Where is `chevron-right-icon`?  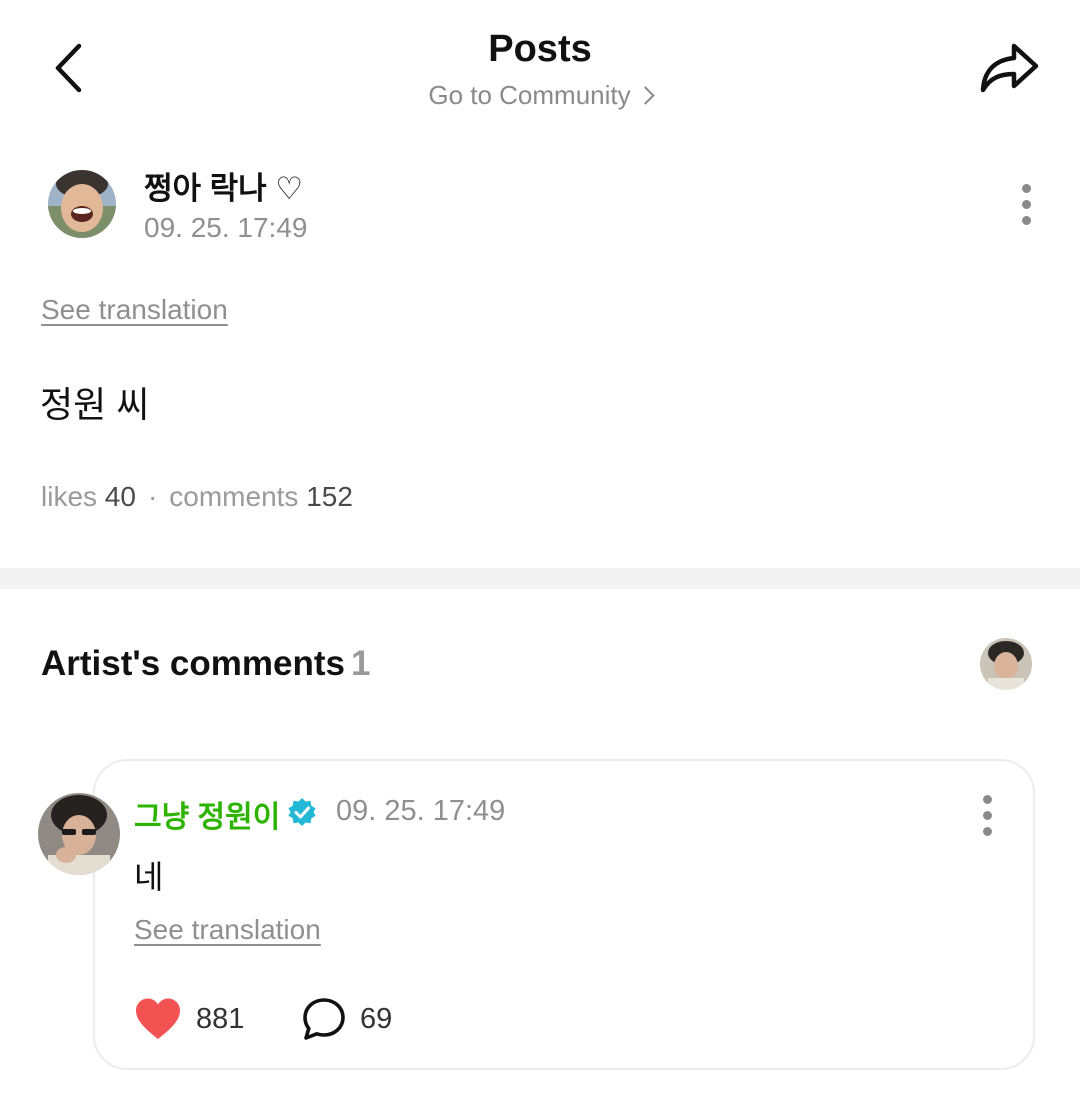 chevron-right-icon is located at coordinates (645, 95).